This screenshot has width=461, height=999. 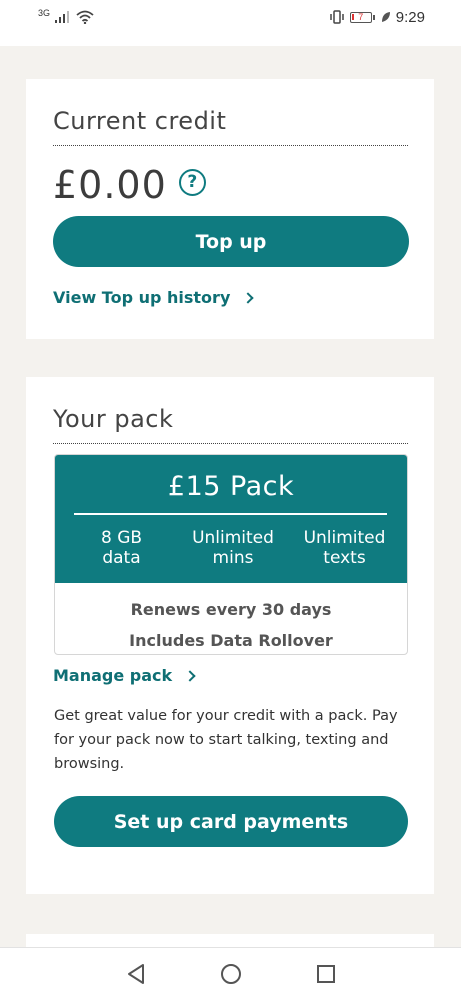 I want to click on recents-button, so click(x=326, y=974).